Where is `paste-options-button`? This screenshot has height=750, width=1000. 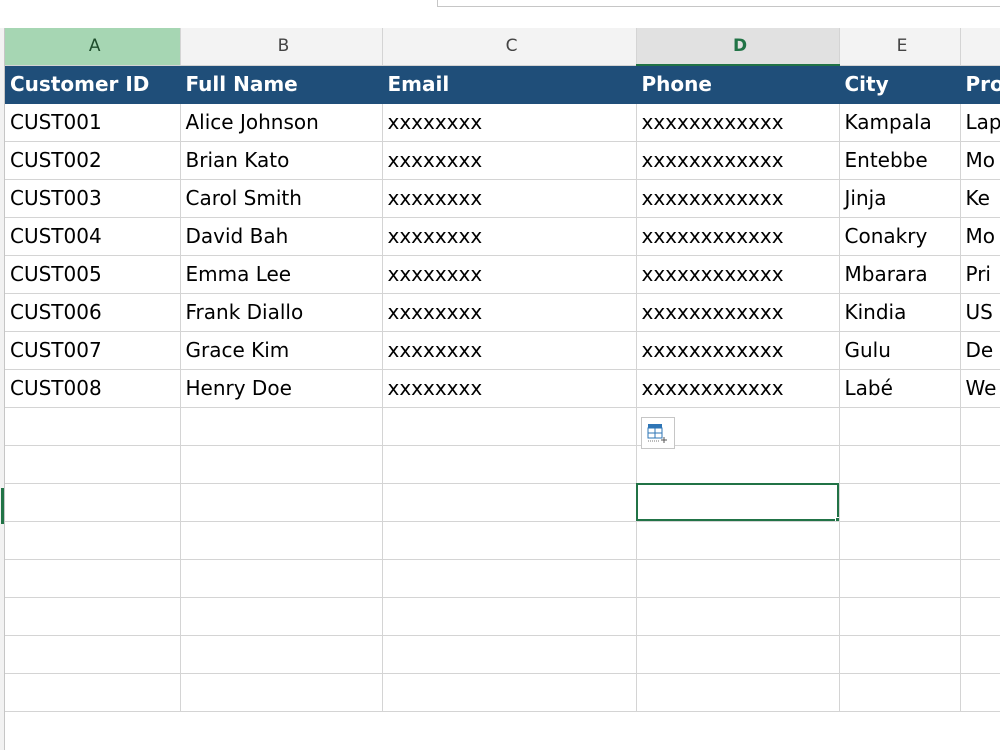
paste-options-button is located at coordinates (658, 433).